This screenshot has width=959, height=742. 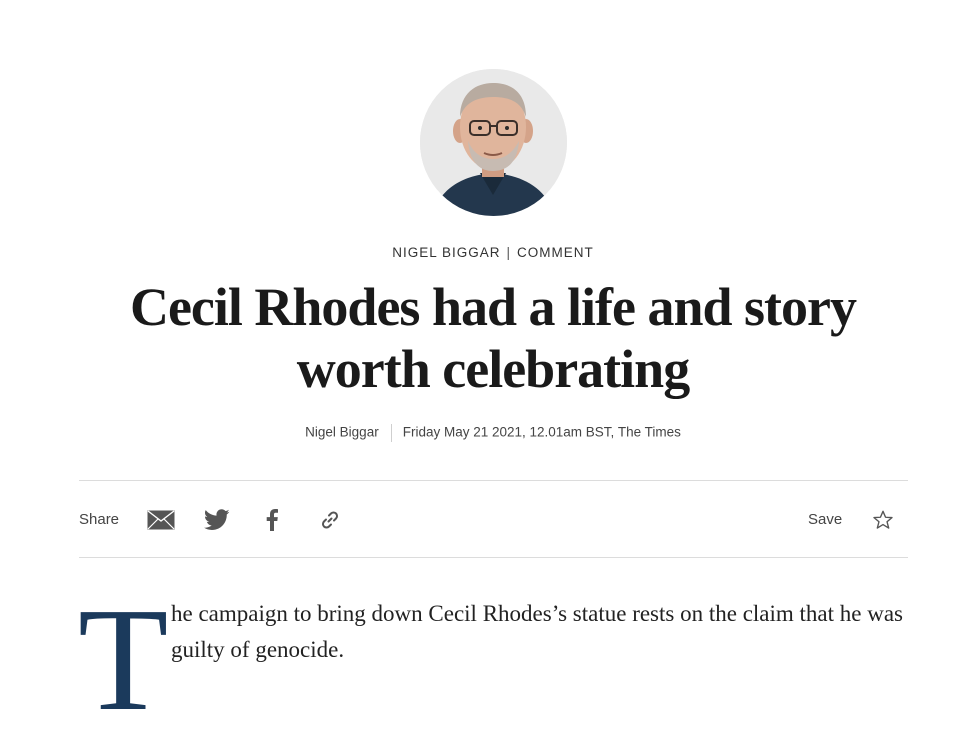 I want to click on drop-cap: T, so click(x=123, y=660).